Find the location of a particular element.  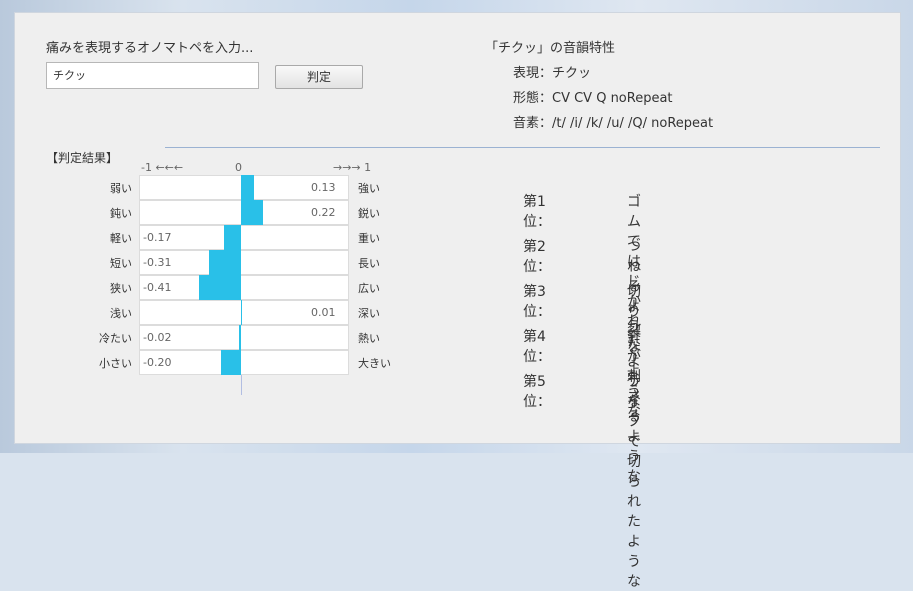

chart-right-label: 深い is located at coordinates (369, 313).